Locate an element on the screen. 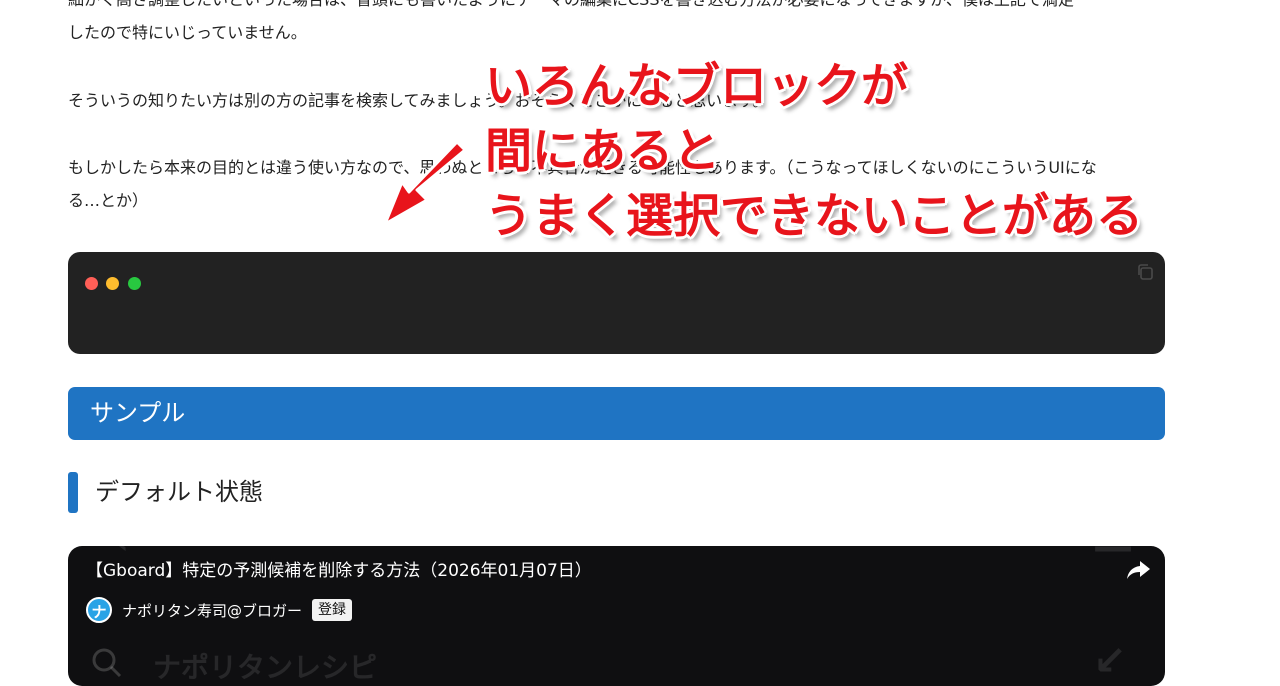 The height and width of the screenshot is (686, 1280). subsection-heading: デフォルト状態 is located at coordinates (368, 492).